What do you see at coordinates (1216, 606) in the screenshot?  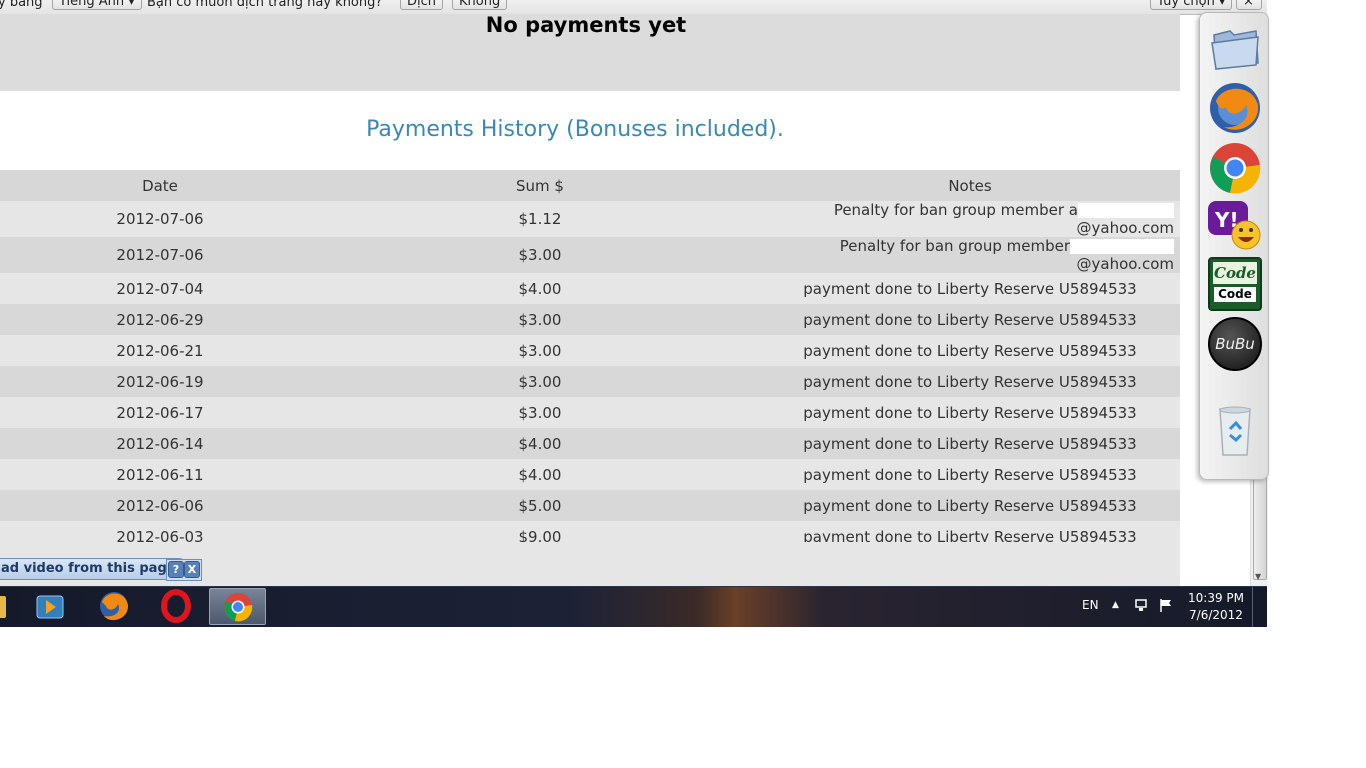 I see `system-clock: 10:39 PM 7/6/2012` at bounding box center [1216, 606].